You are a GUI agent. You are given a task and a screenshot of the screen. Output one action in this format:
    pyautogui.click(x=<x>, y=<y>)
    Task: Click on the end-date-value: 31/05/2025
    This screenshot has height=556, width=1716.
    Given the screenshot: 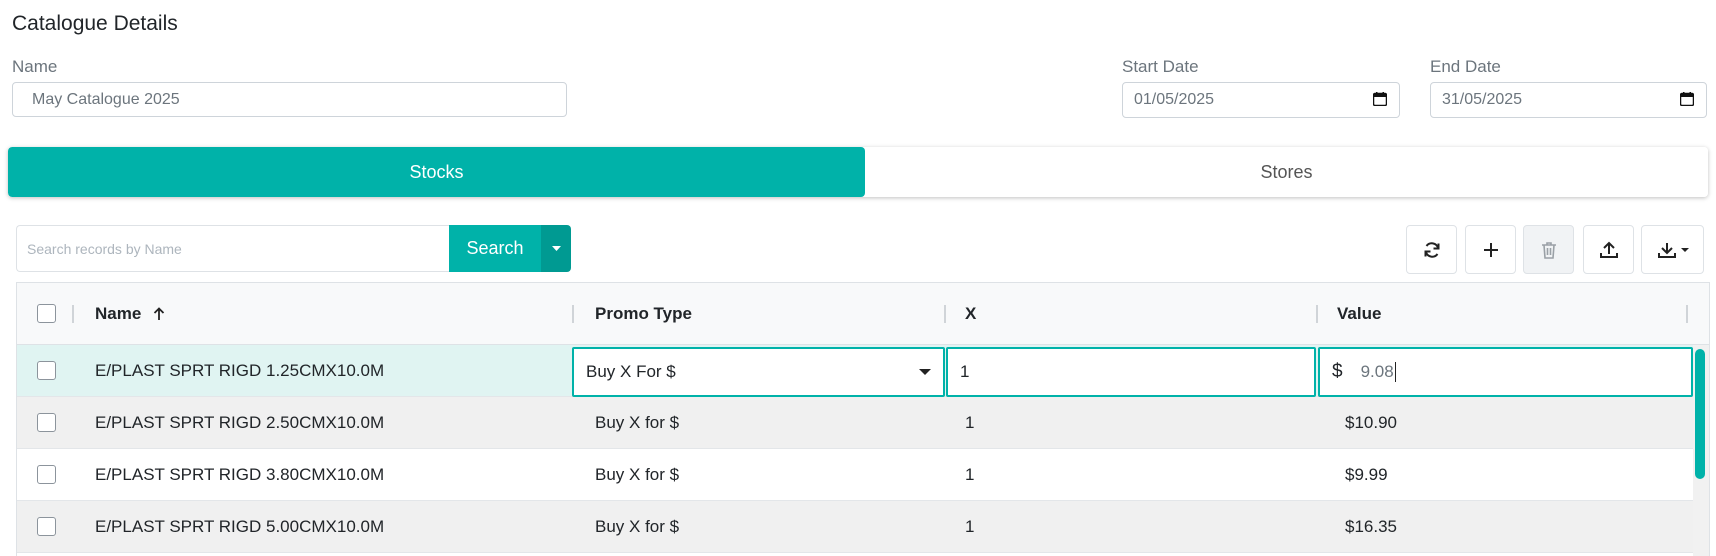 What is the action you would take?
    pyautogui.click(x=1482, y=99)
    